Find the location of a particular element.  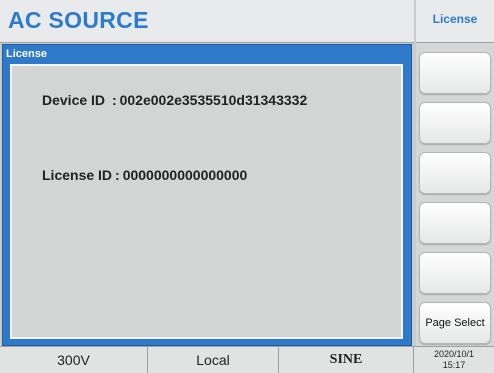

datetime-display: 2020/10/1 15:17 is located at coordinates (454, 360).